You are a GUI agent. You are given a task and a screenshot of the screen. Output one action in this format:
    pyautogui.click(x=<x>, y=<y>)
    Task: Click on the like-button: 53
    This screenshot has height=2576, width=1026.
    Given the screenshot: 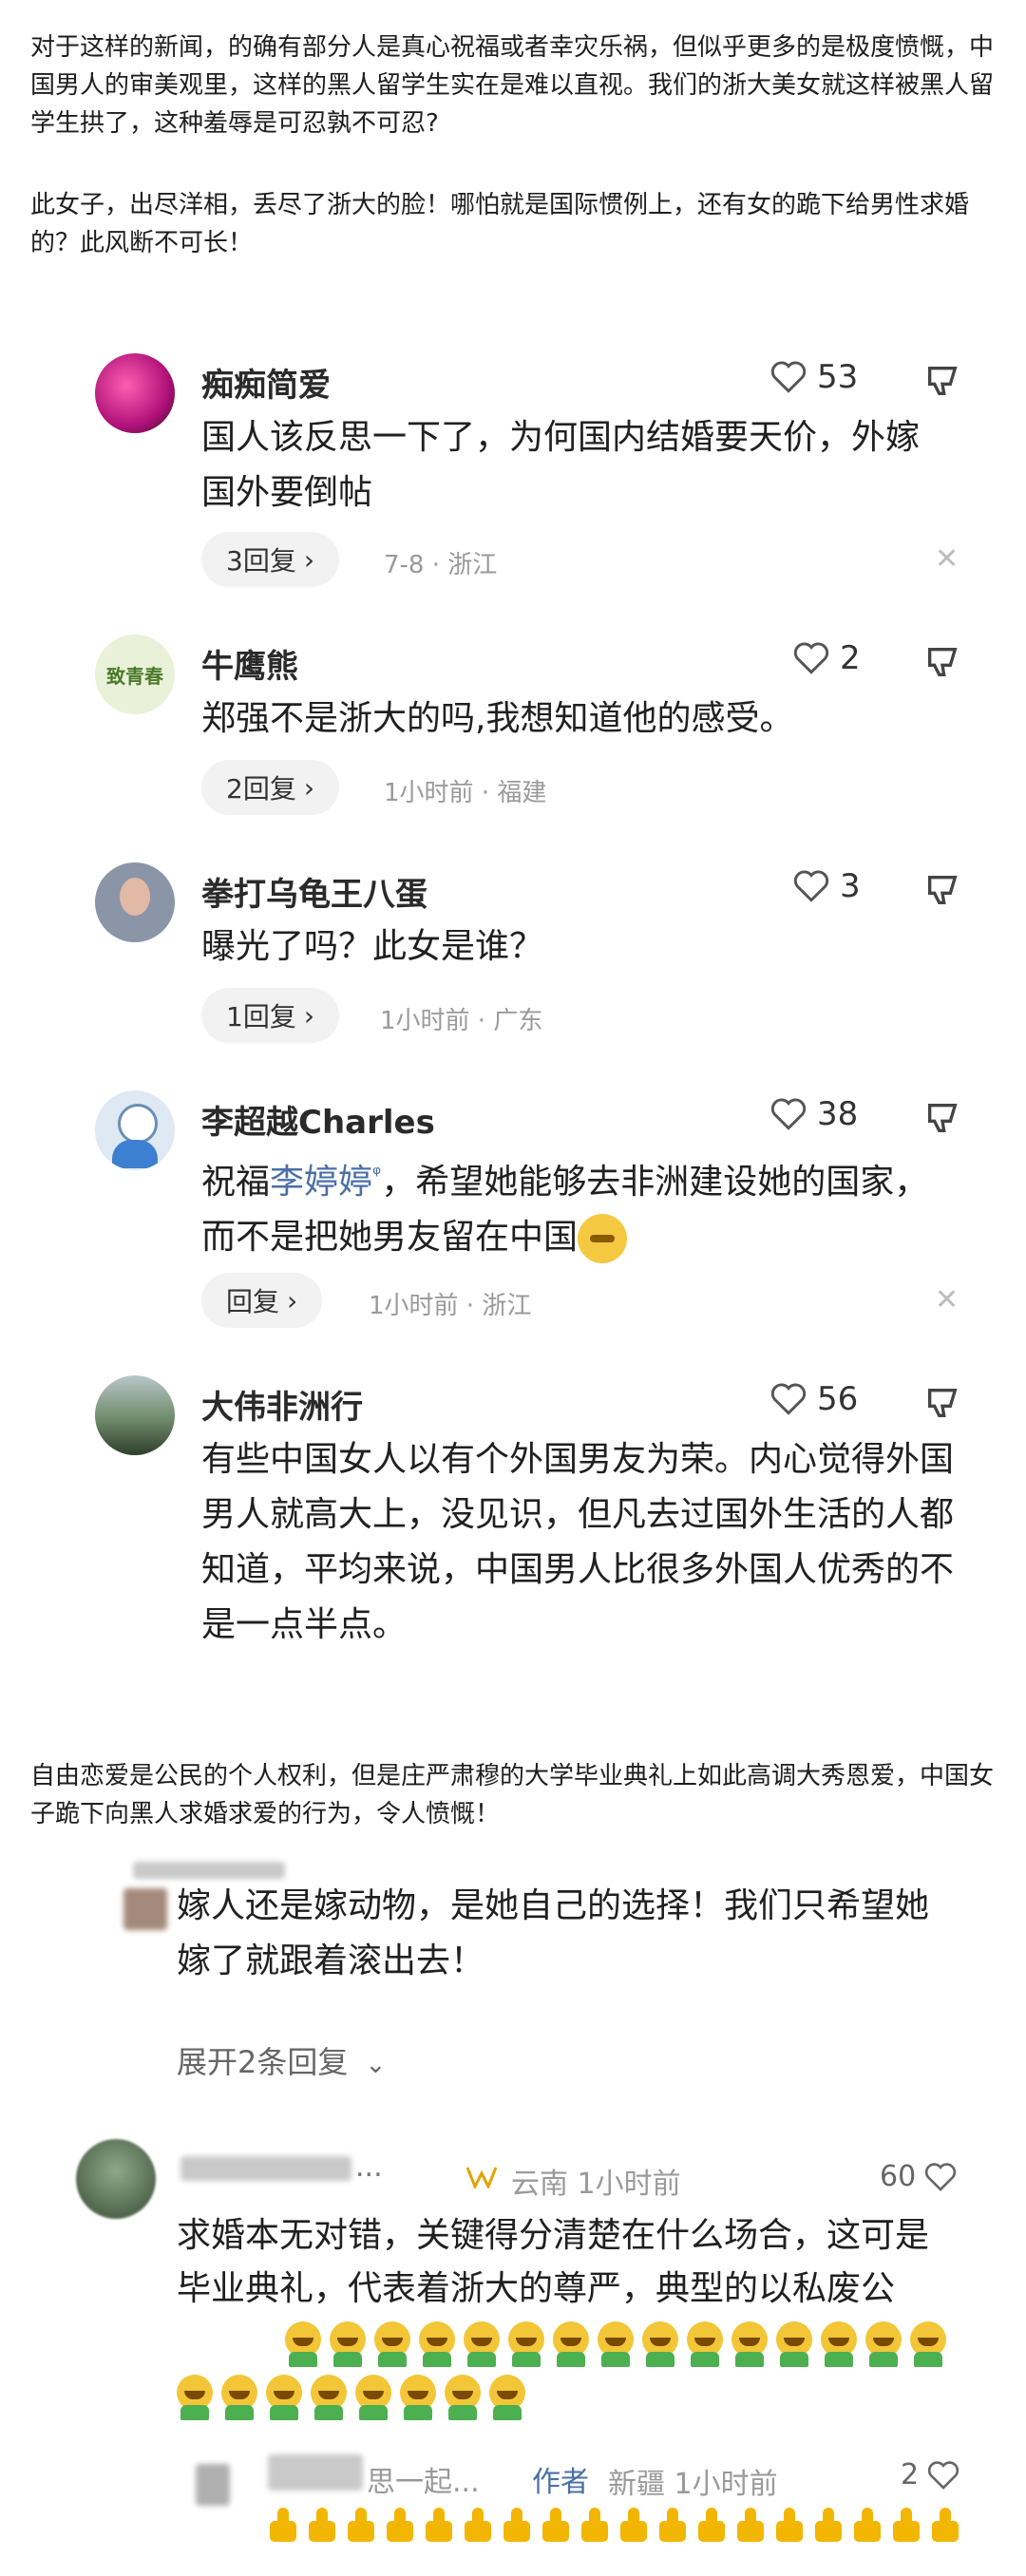 What is the action you would take?
    pyautogui.click(x=814, y=377)
    